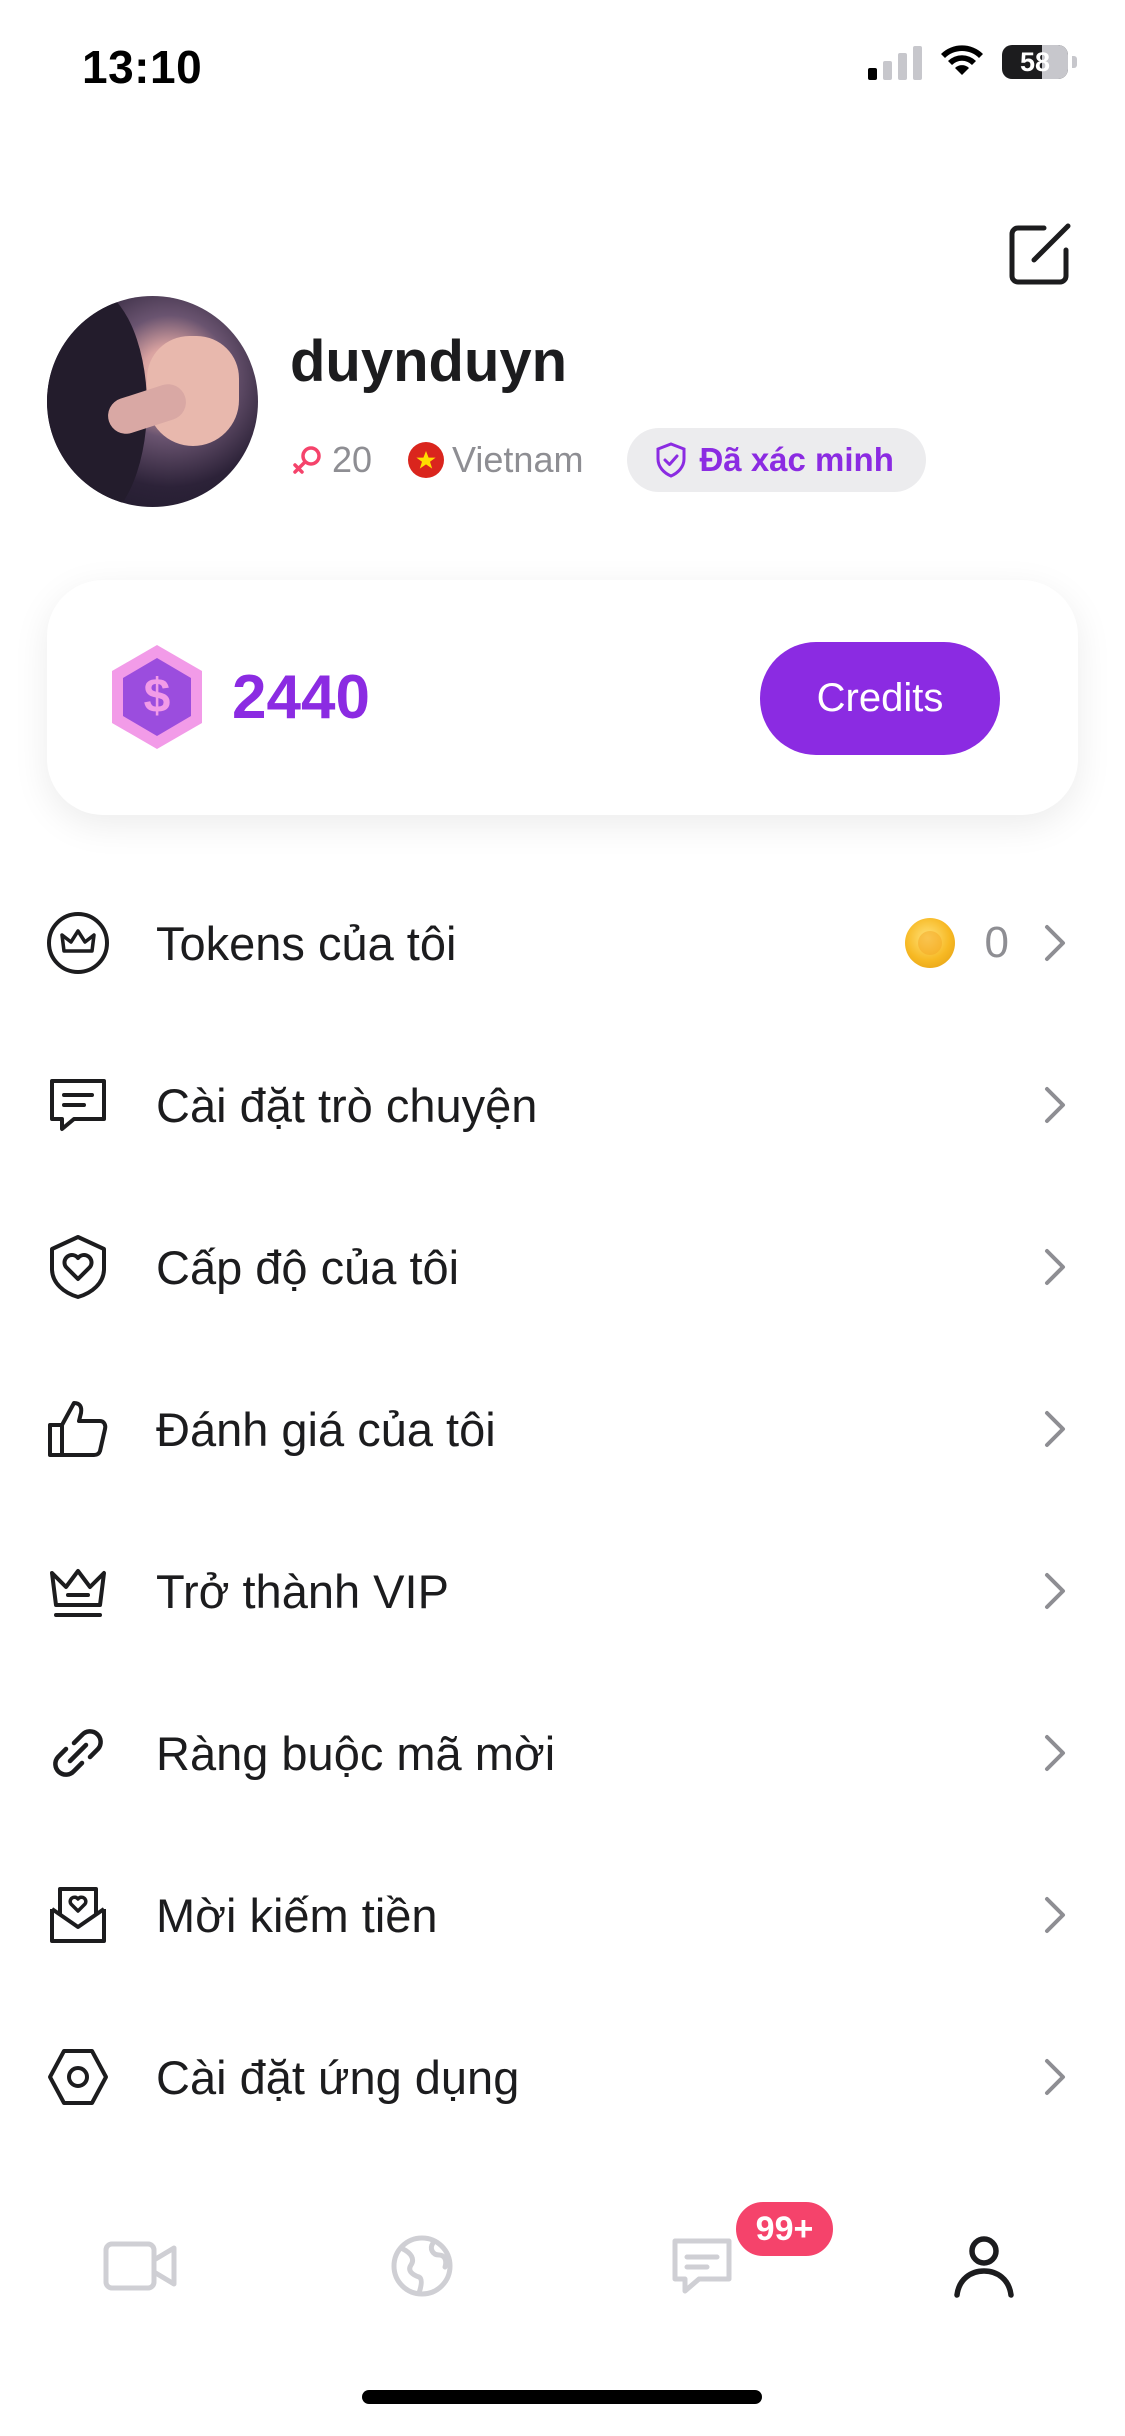 This screenshot has height=2436, width=1125. I want to click on vietnam-flag-icon, so click(426, 460).